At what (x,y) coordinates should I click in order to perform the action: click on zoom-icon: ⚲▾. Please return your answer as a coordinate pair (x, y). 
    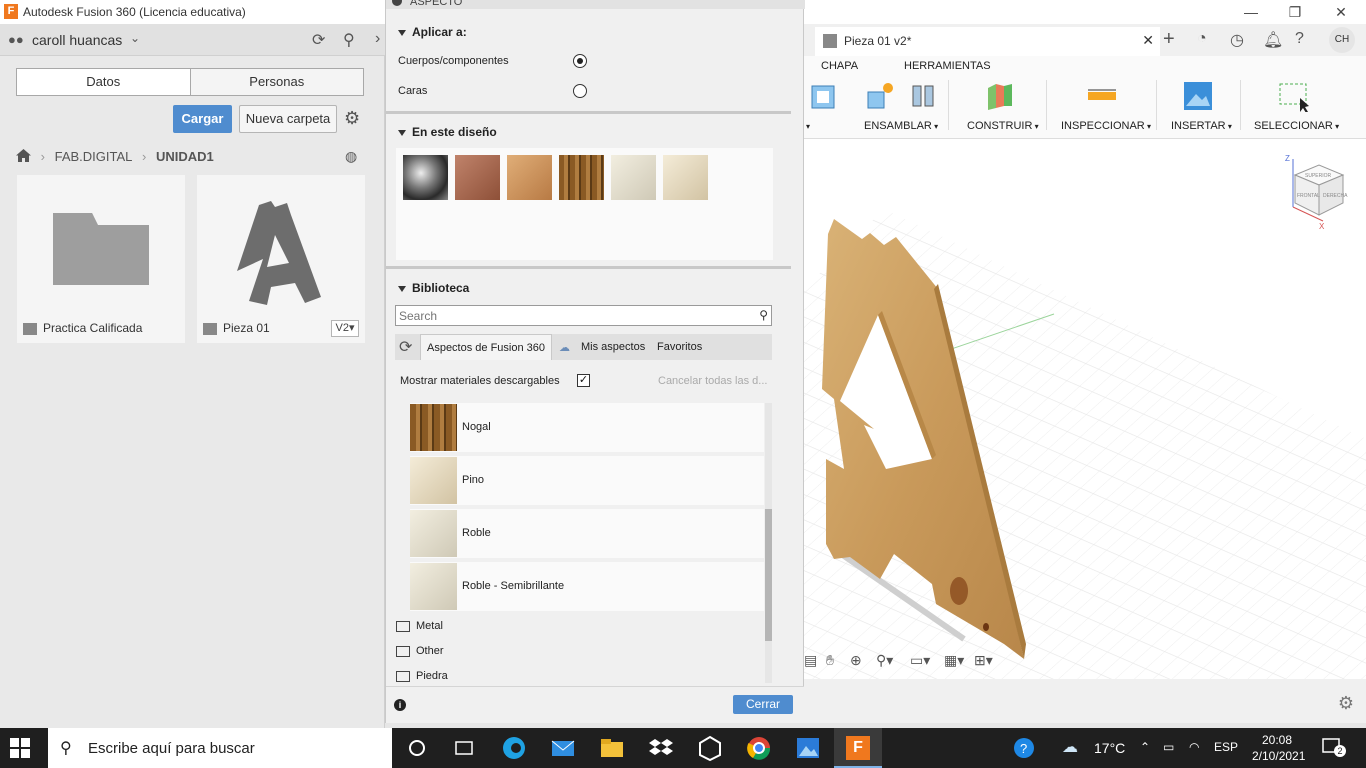
    Looking at the image, I should click on (884, 660).